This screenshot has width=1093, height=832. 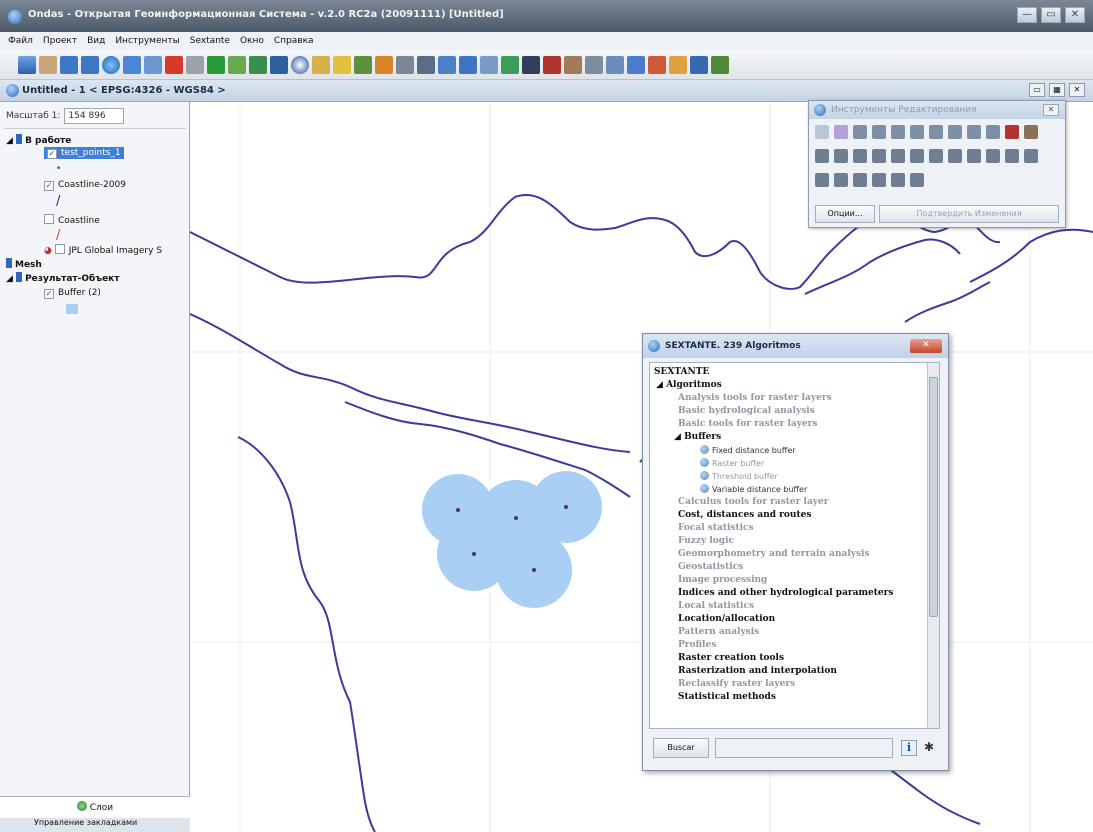 What do you see at coordinates (512, 539) in the screenshot?
I see `buffer-polygons` at bounding box center [512, 539].